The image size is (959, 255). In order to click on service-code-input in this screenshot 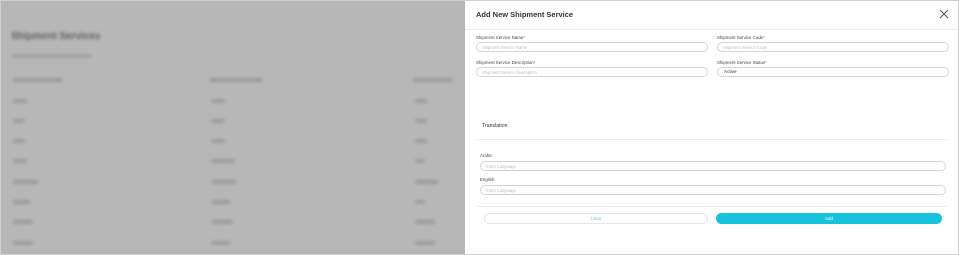, I will do `click(833, 47)`.